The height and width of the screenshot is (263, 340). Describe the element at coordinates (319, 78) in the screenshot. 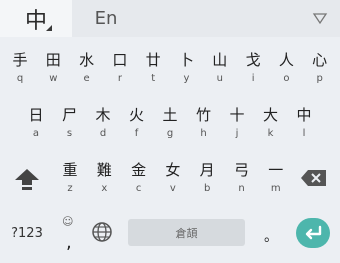

I see `key-letter-label: p` at that location.